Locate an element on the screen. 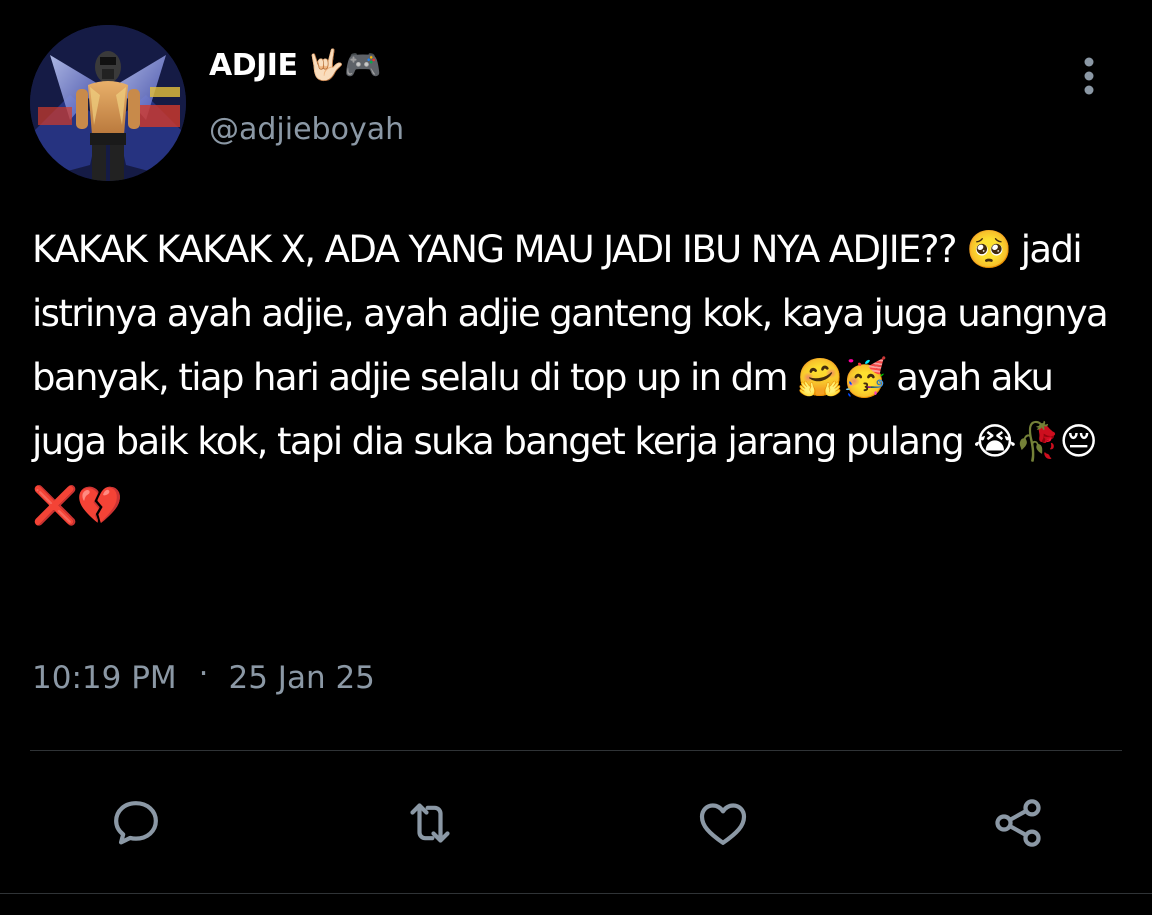 This screenshot has width=1152, height=915. user-handle: @adjieboyah is located at coordinates (306, 129).